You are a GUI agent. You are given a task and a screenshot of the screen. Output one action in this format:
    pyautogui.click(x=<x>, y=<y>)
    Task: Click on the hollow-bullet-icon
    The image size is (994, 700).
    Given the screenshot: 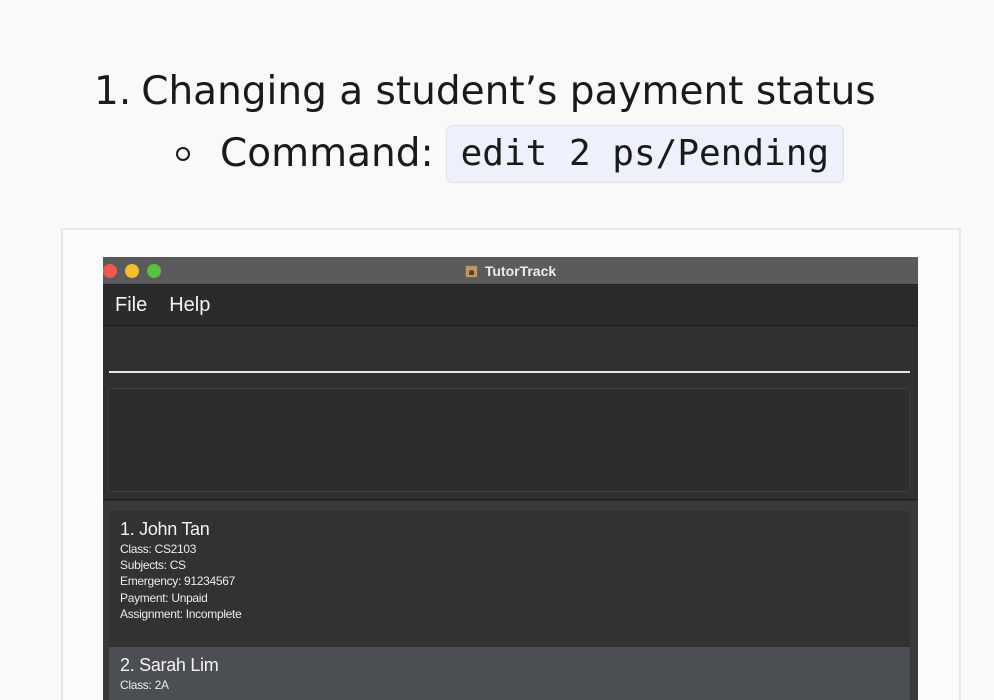 What is the action you would take?
    pyautogui.click(x=183, y=154)
    